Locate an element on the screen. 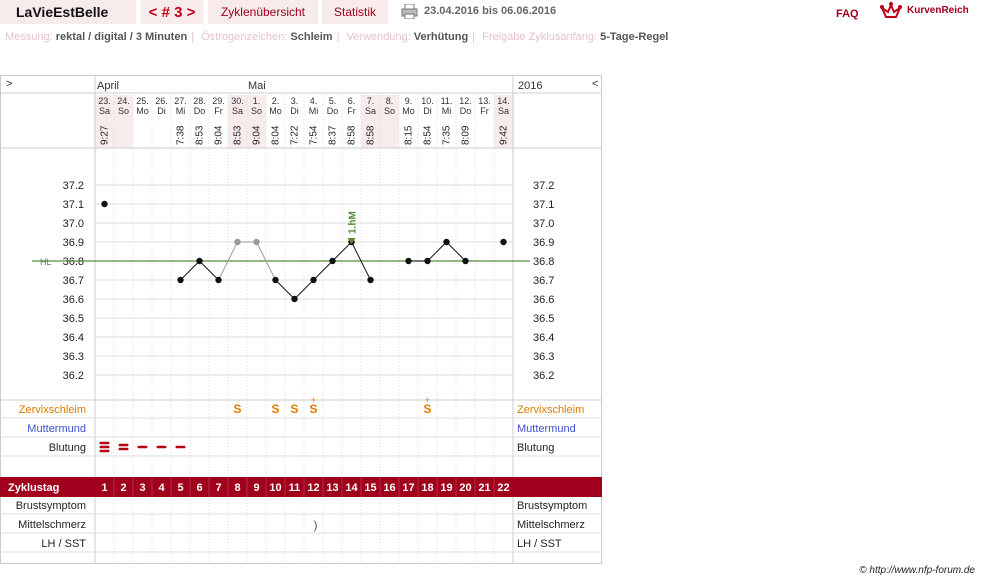 This screenshot has height=582, width=981. temp-tick-left: 36.8 is located at coordinates (73, 262).